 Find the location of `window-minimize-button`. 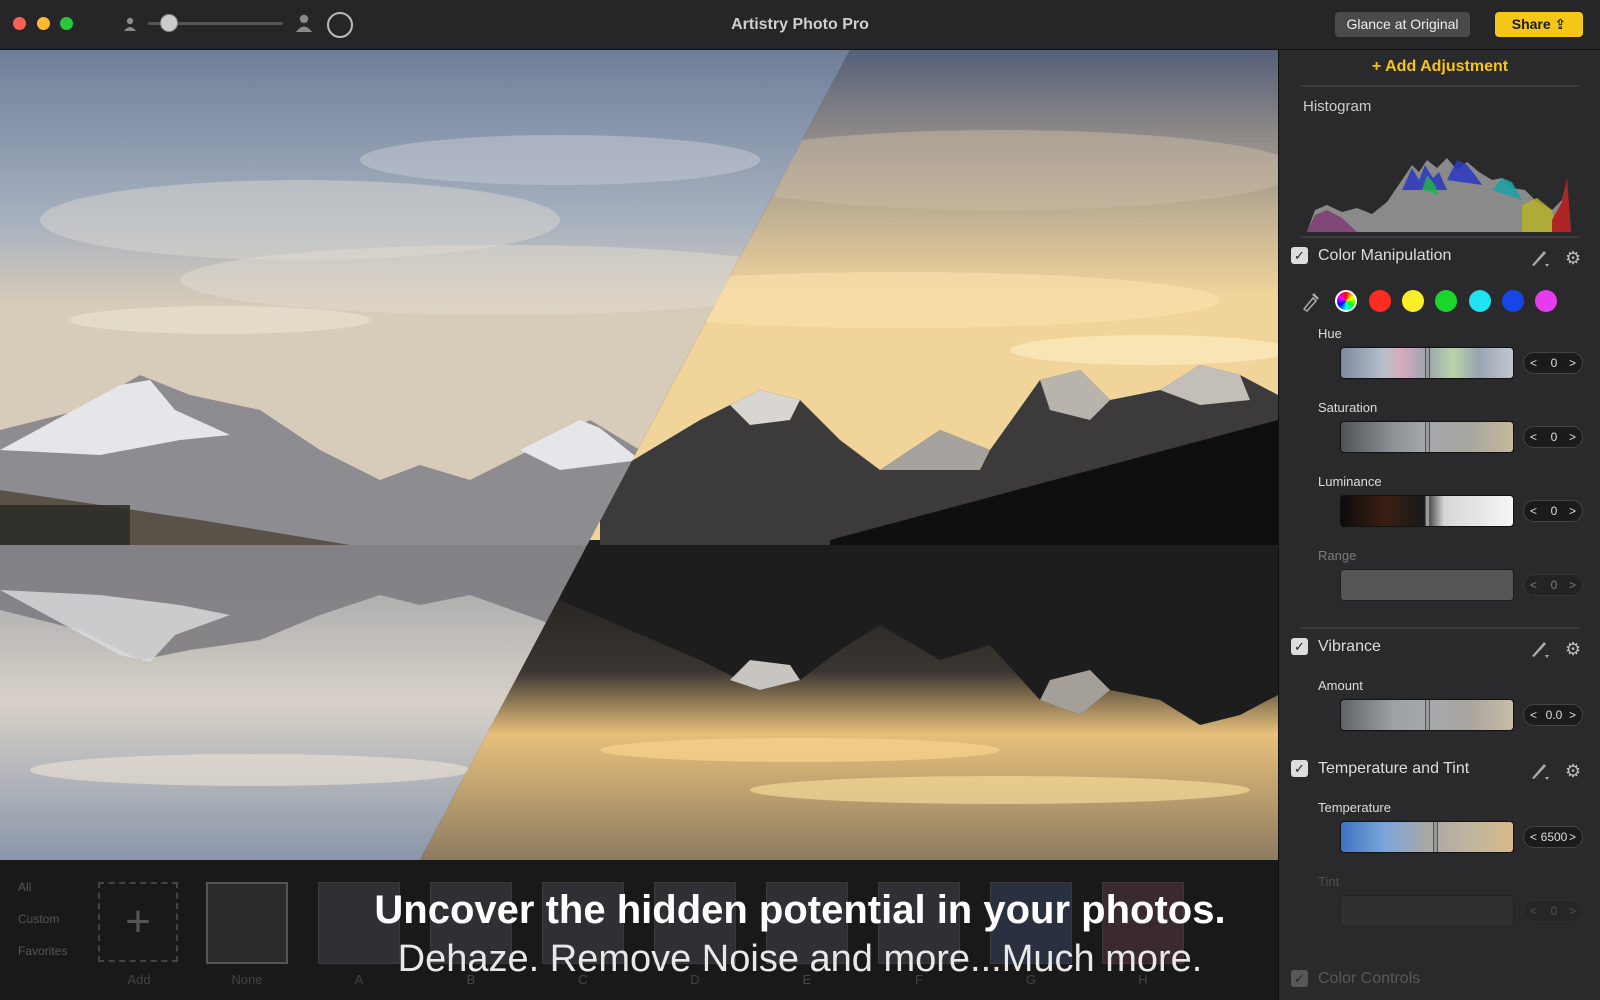

window-minimize-button is located at coordinates (43, 23).